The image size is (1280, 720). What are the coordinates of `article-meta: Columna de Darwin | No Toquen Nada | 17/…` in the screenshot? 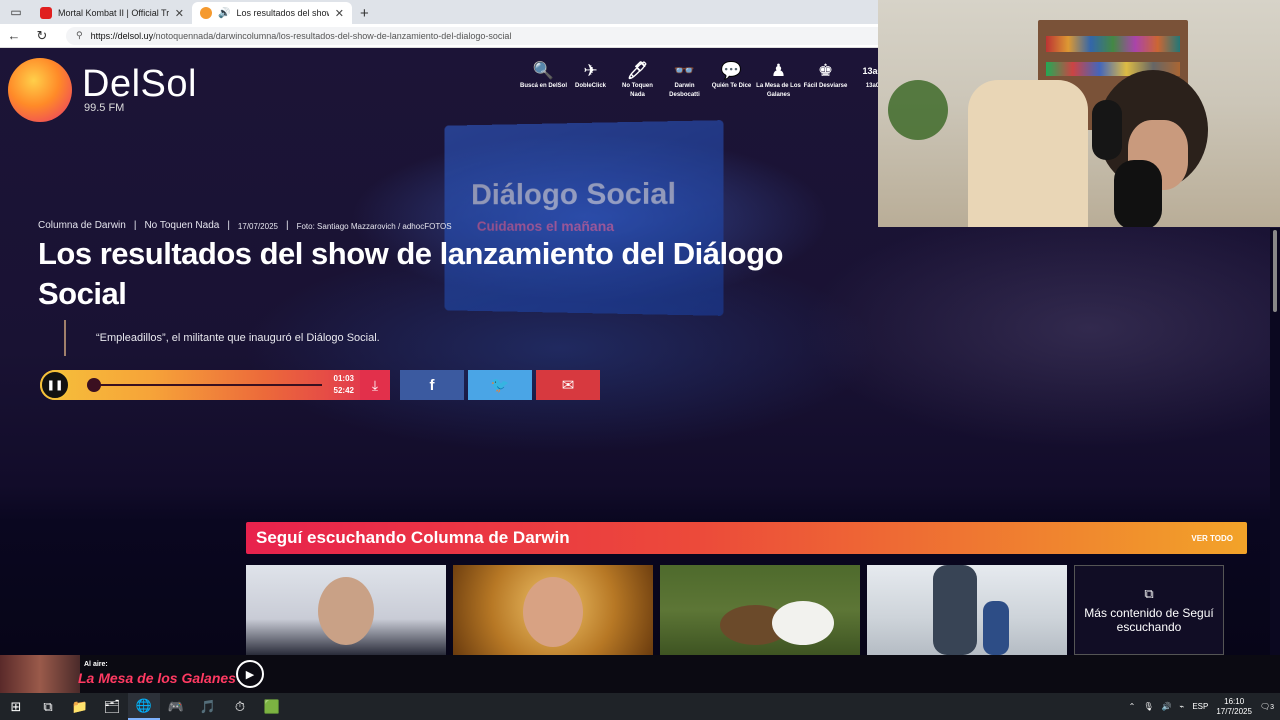 It's located at (245, 226).